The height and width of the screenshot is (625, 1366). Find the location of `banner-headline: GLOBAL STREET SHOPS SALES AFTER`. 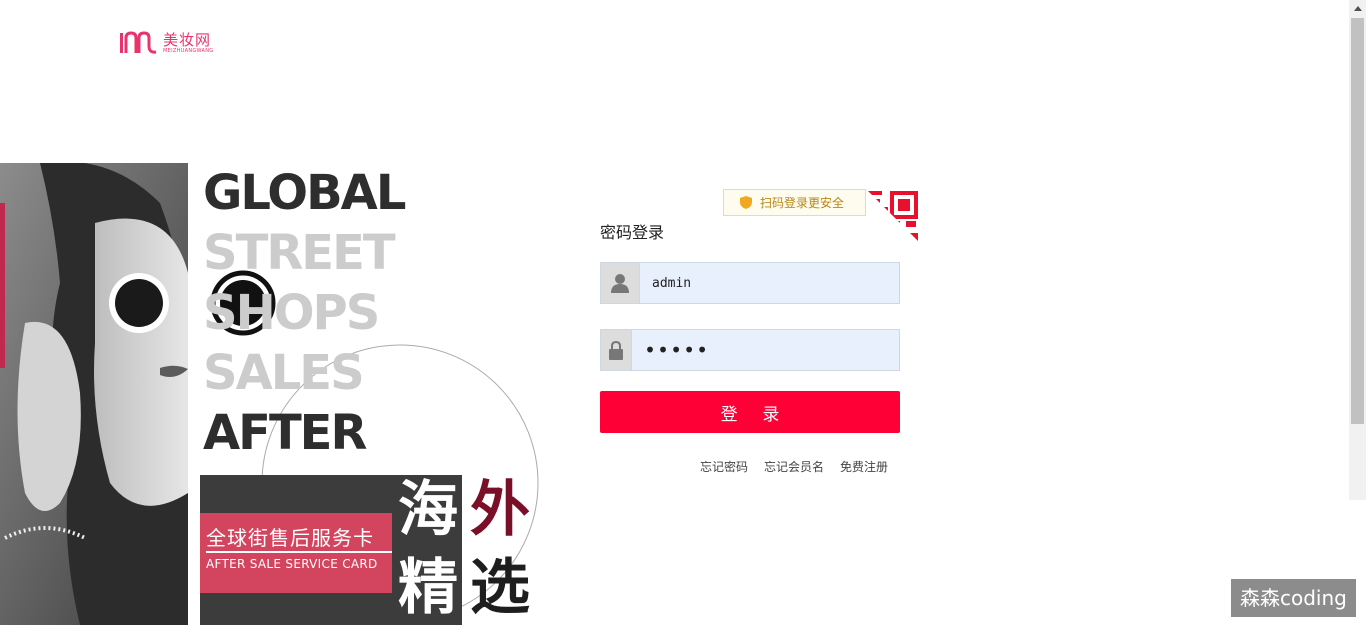

banner-headline: GLOBAL STREET SHOPS SALES AFTER is located at coordinates (304, 313).